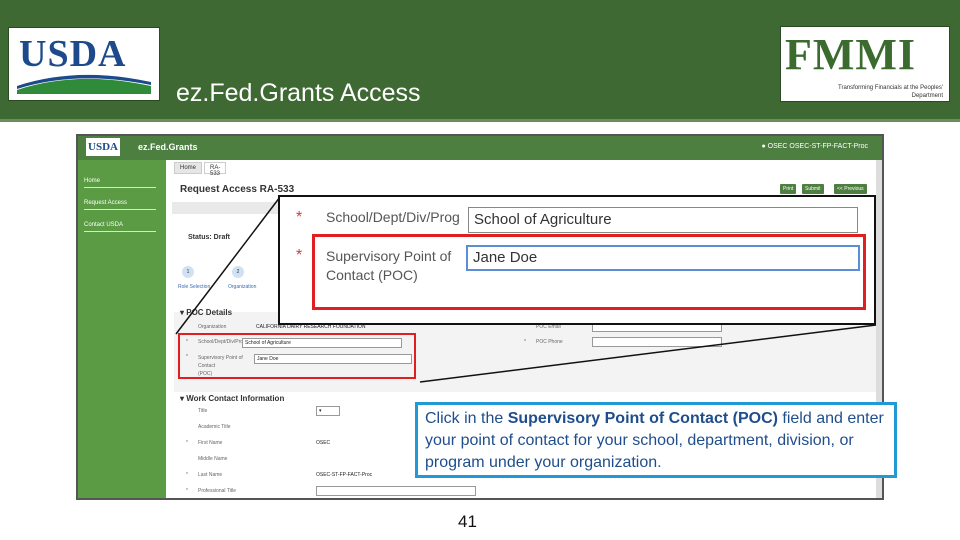 This screenshot has width=960, height=540. What do you see at coordinates (663, 220) in the screenshot?
I see `zoom-school-input: School of Agriculture` at bounding box center [663, 220].